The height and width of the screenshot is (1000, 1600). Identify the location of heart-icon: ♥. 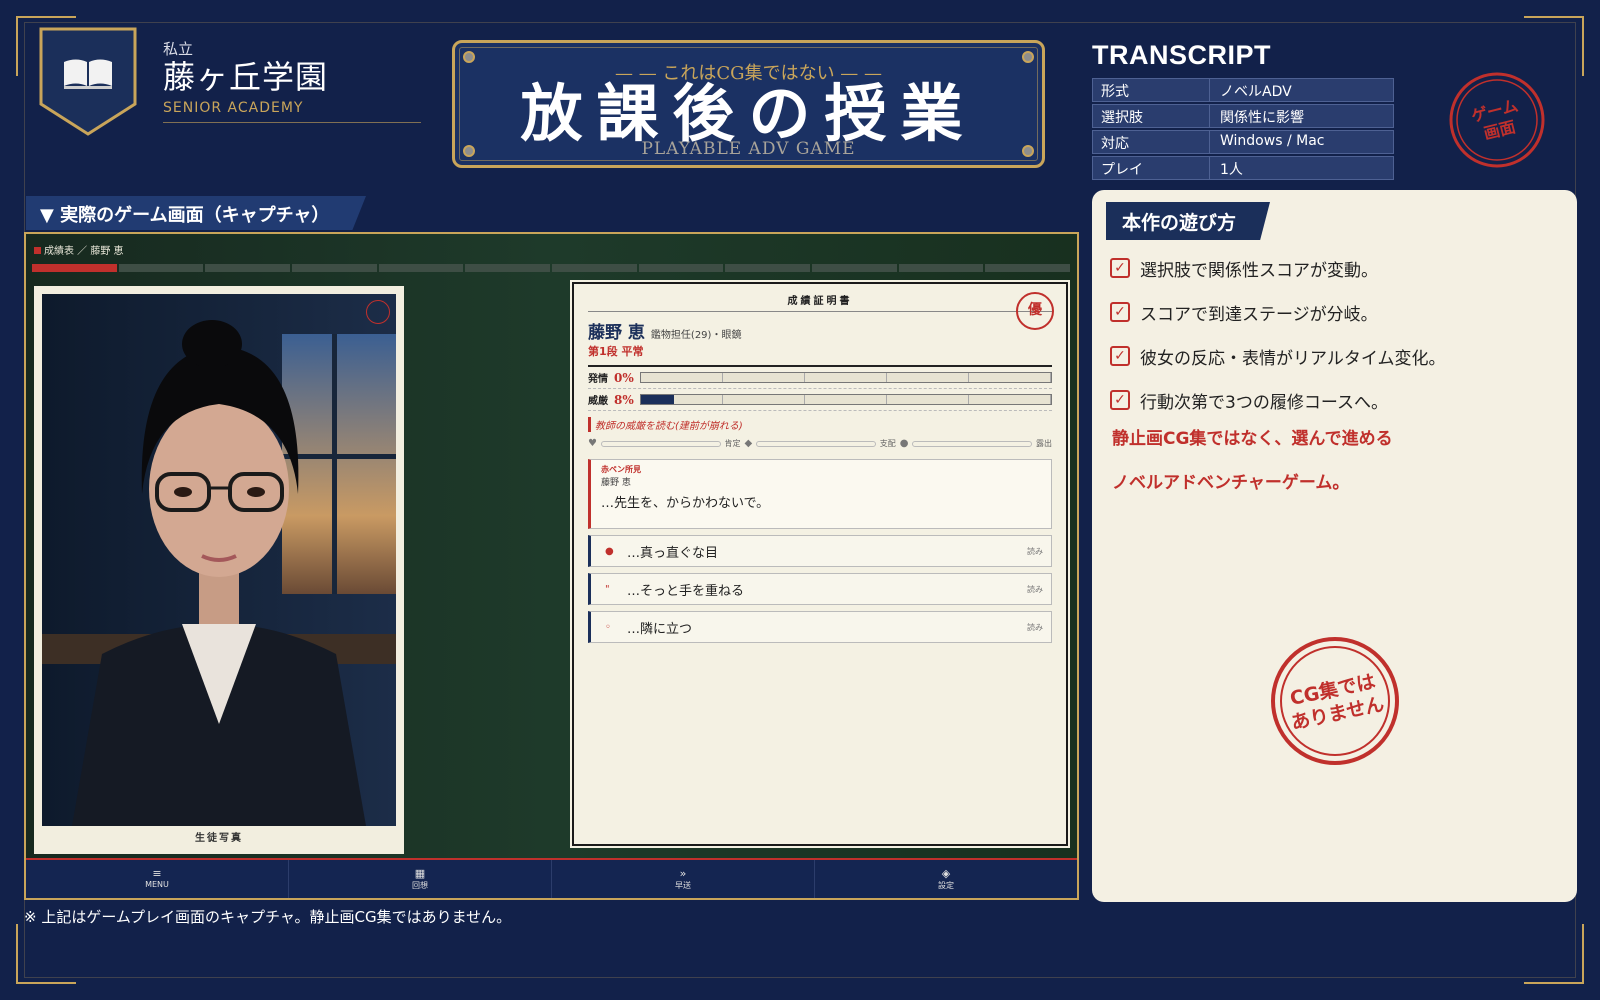
(592, 443).